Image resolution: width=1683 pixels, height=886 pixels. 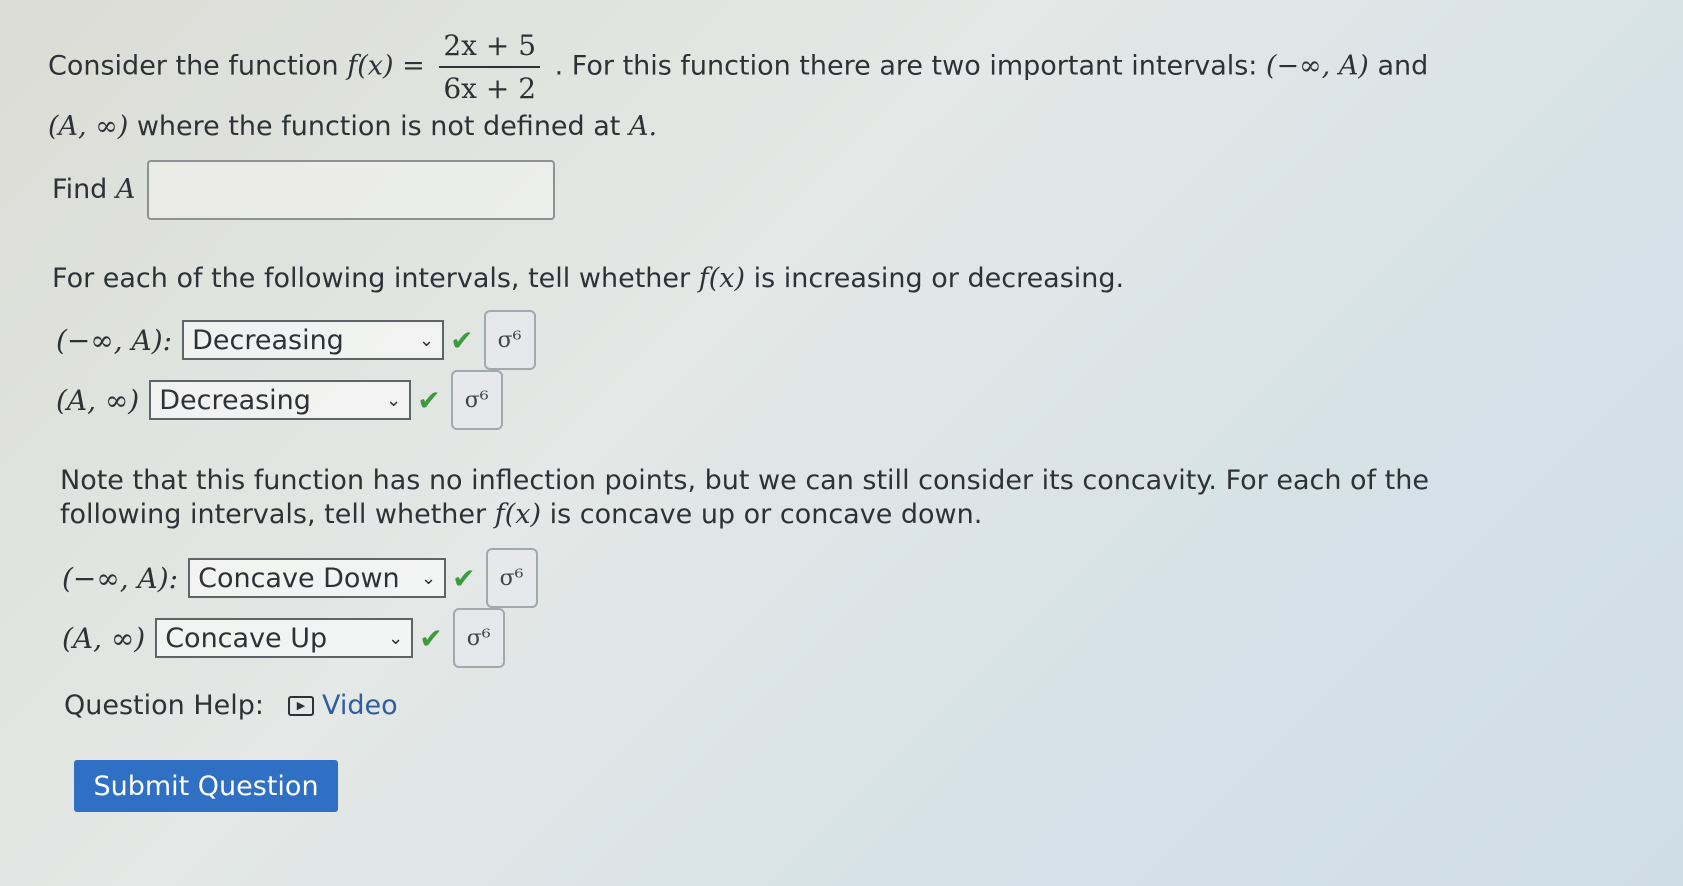 I want to click on monotonic-select-1: Decreasing ⌄, so click(x=313, y=340).